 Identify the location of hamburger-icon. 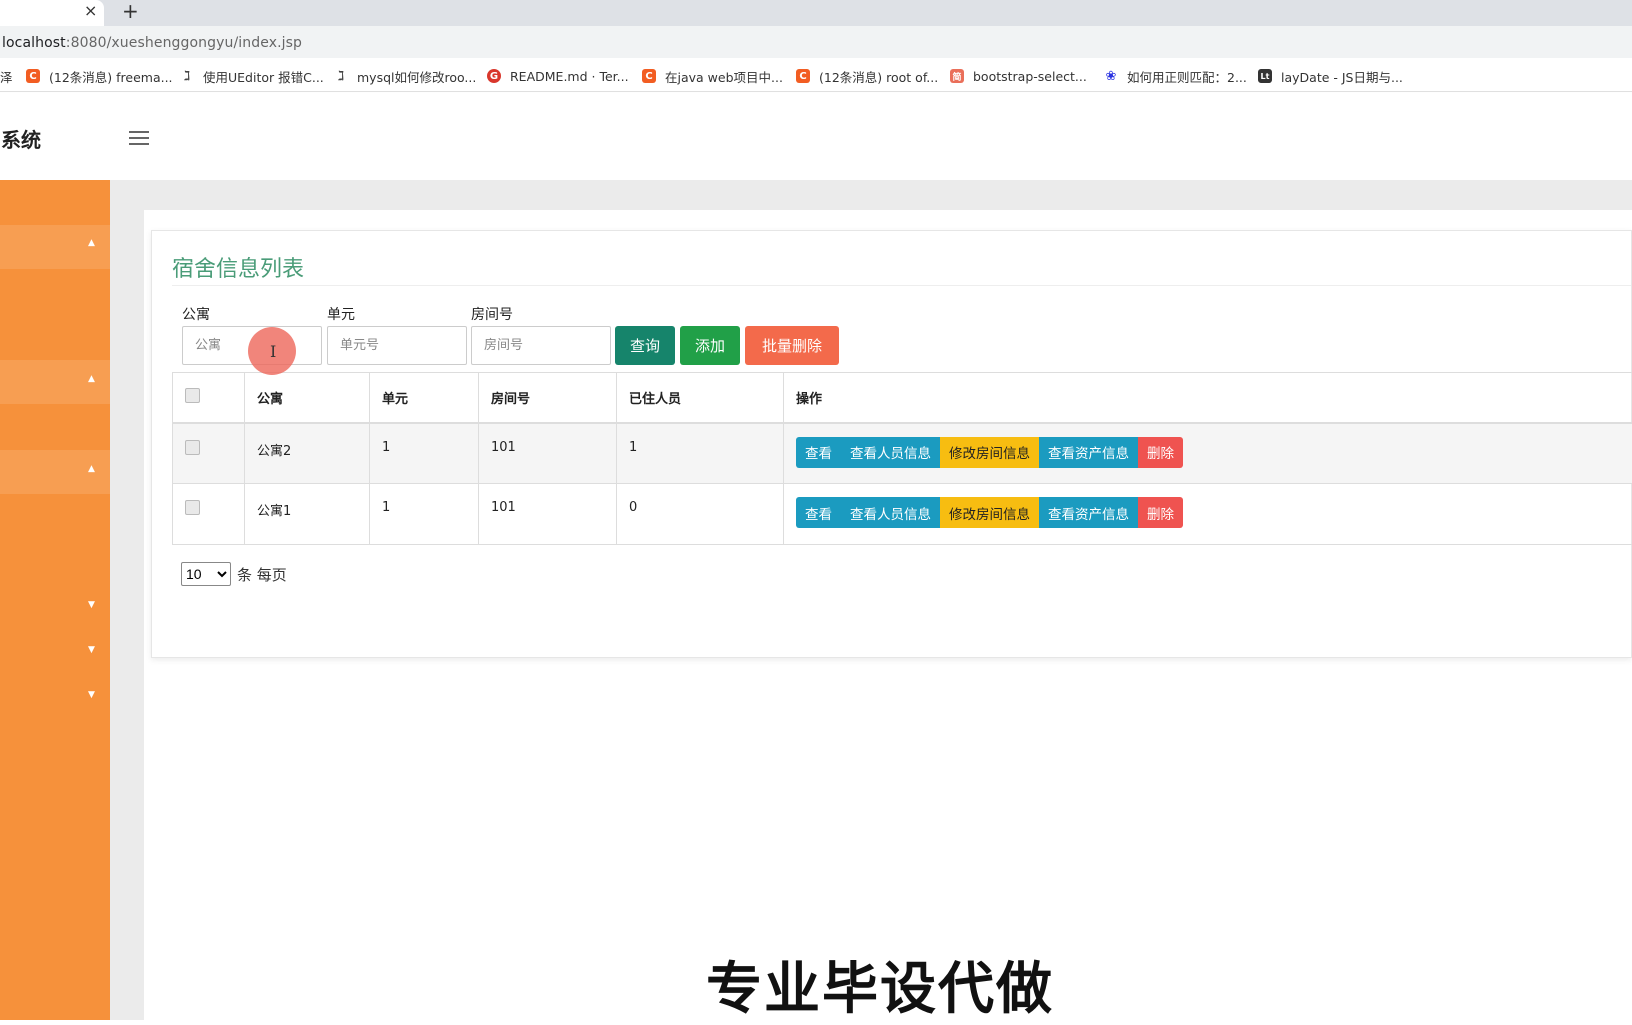
(139, 138).